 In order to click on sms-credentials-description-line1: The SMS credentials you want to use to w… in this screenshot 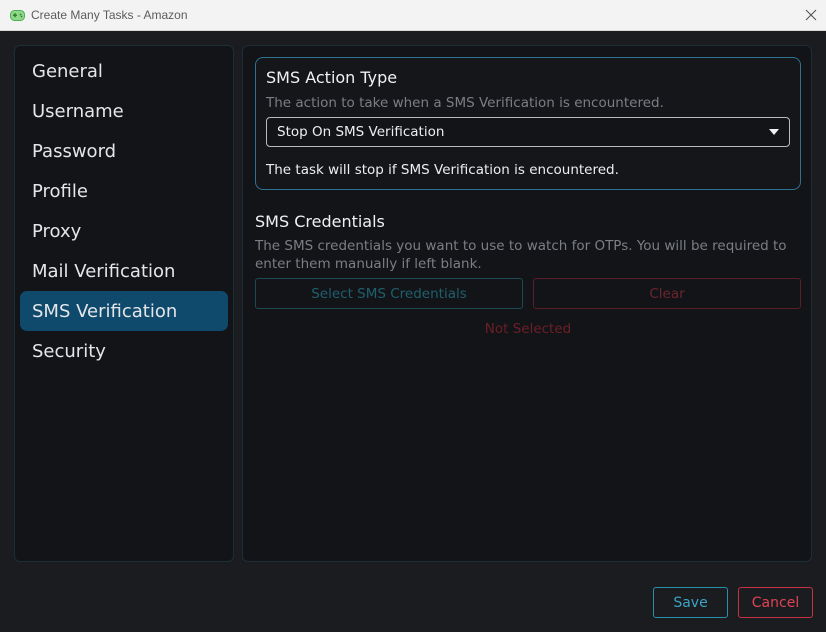, I will do `click(521, 246)`.